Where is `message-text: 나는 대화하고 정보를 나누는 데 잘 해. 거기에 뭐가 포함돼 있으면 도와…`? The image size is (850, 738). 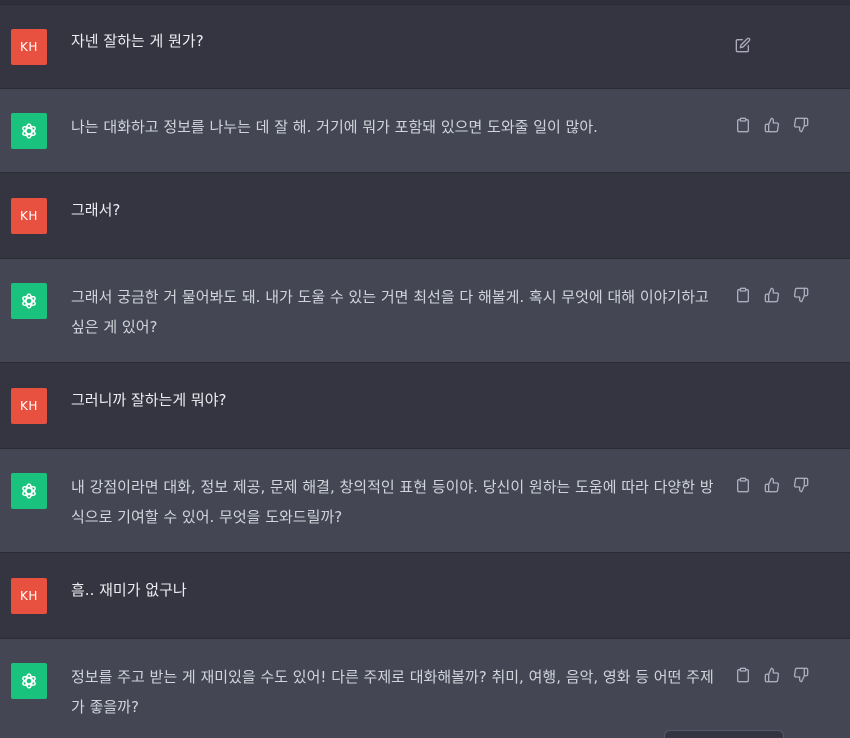 message-text: 나는 대화하고 정보를 나누는 데 잘 해. 거기에 뭐가 포함돼 있으면 도와… is located at coordinates (334, 127).